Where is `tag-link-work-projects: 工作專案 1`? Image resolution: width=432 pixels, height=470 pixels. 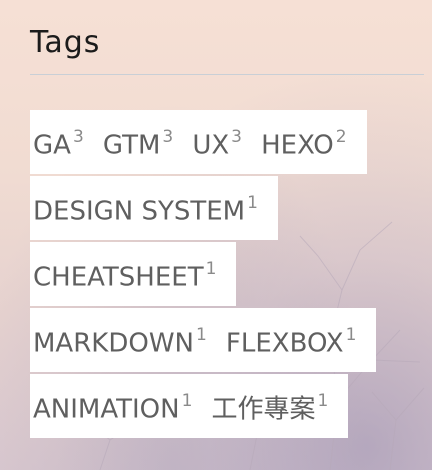 tag-link-work-projects: 工作專案 1 is located at coordinates (270, 406).